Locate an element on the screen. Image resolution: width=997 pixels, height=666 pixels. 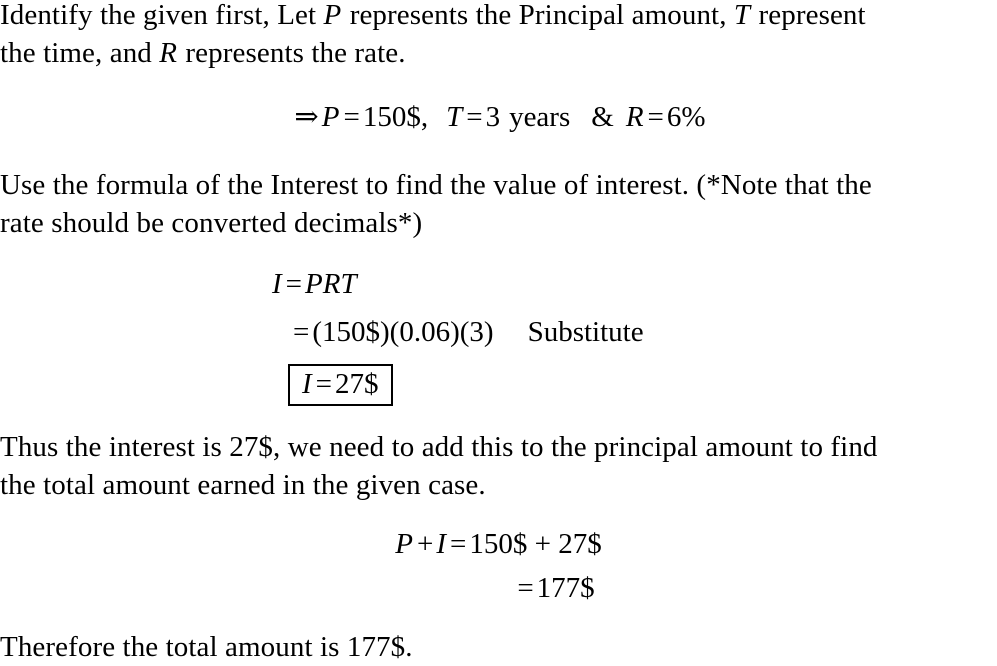
variable-i-total: I is located at coordinates (441, 544).